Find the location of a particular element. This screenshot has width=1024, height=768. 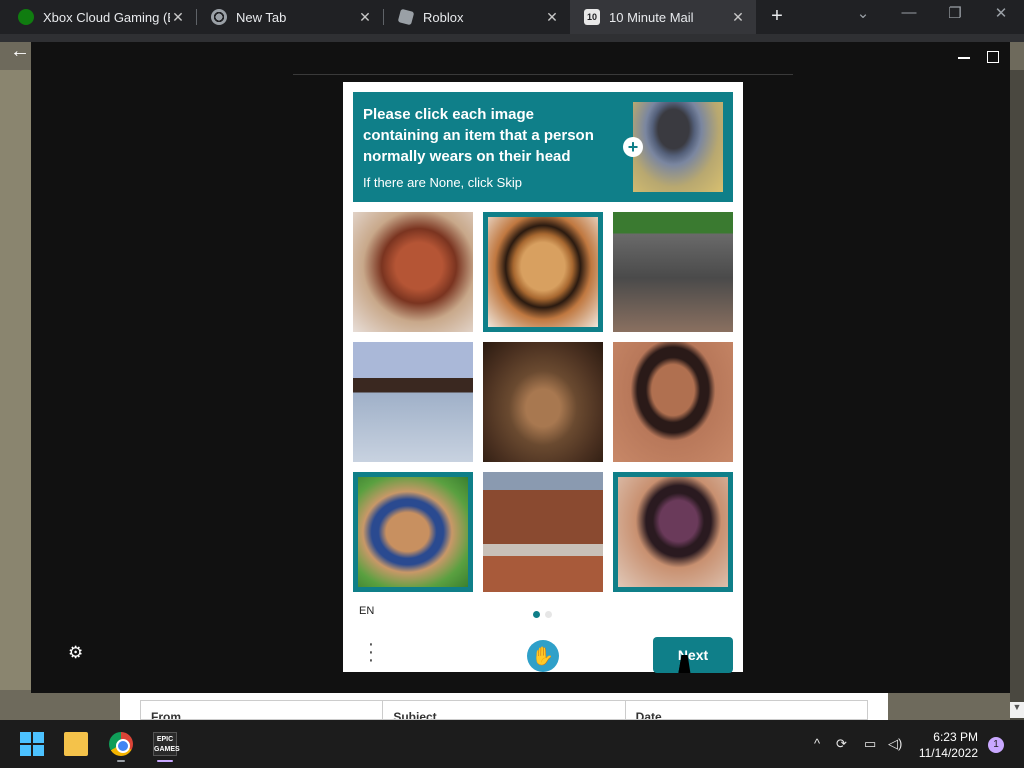

toolbar-strip is located at coordinates (512, 38).